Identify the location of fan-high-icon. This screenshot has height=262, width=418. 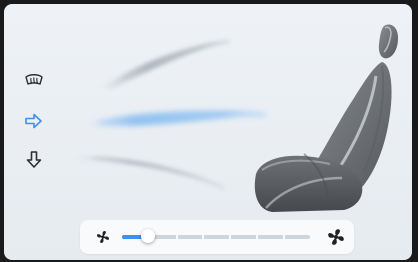
(336, 237).